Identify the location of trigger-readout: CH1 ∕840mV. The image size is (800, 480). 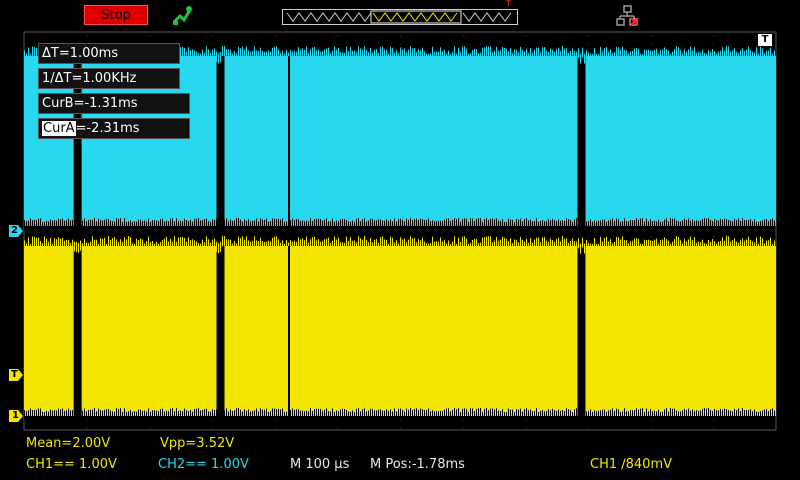
(631, 464).